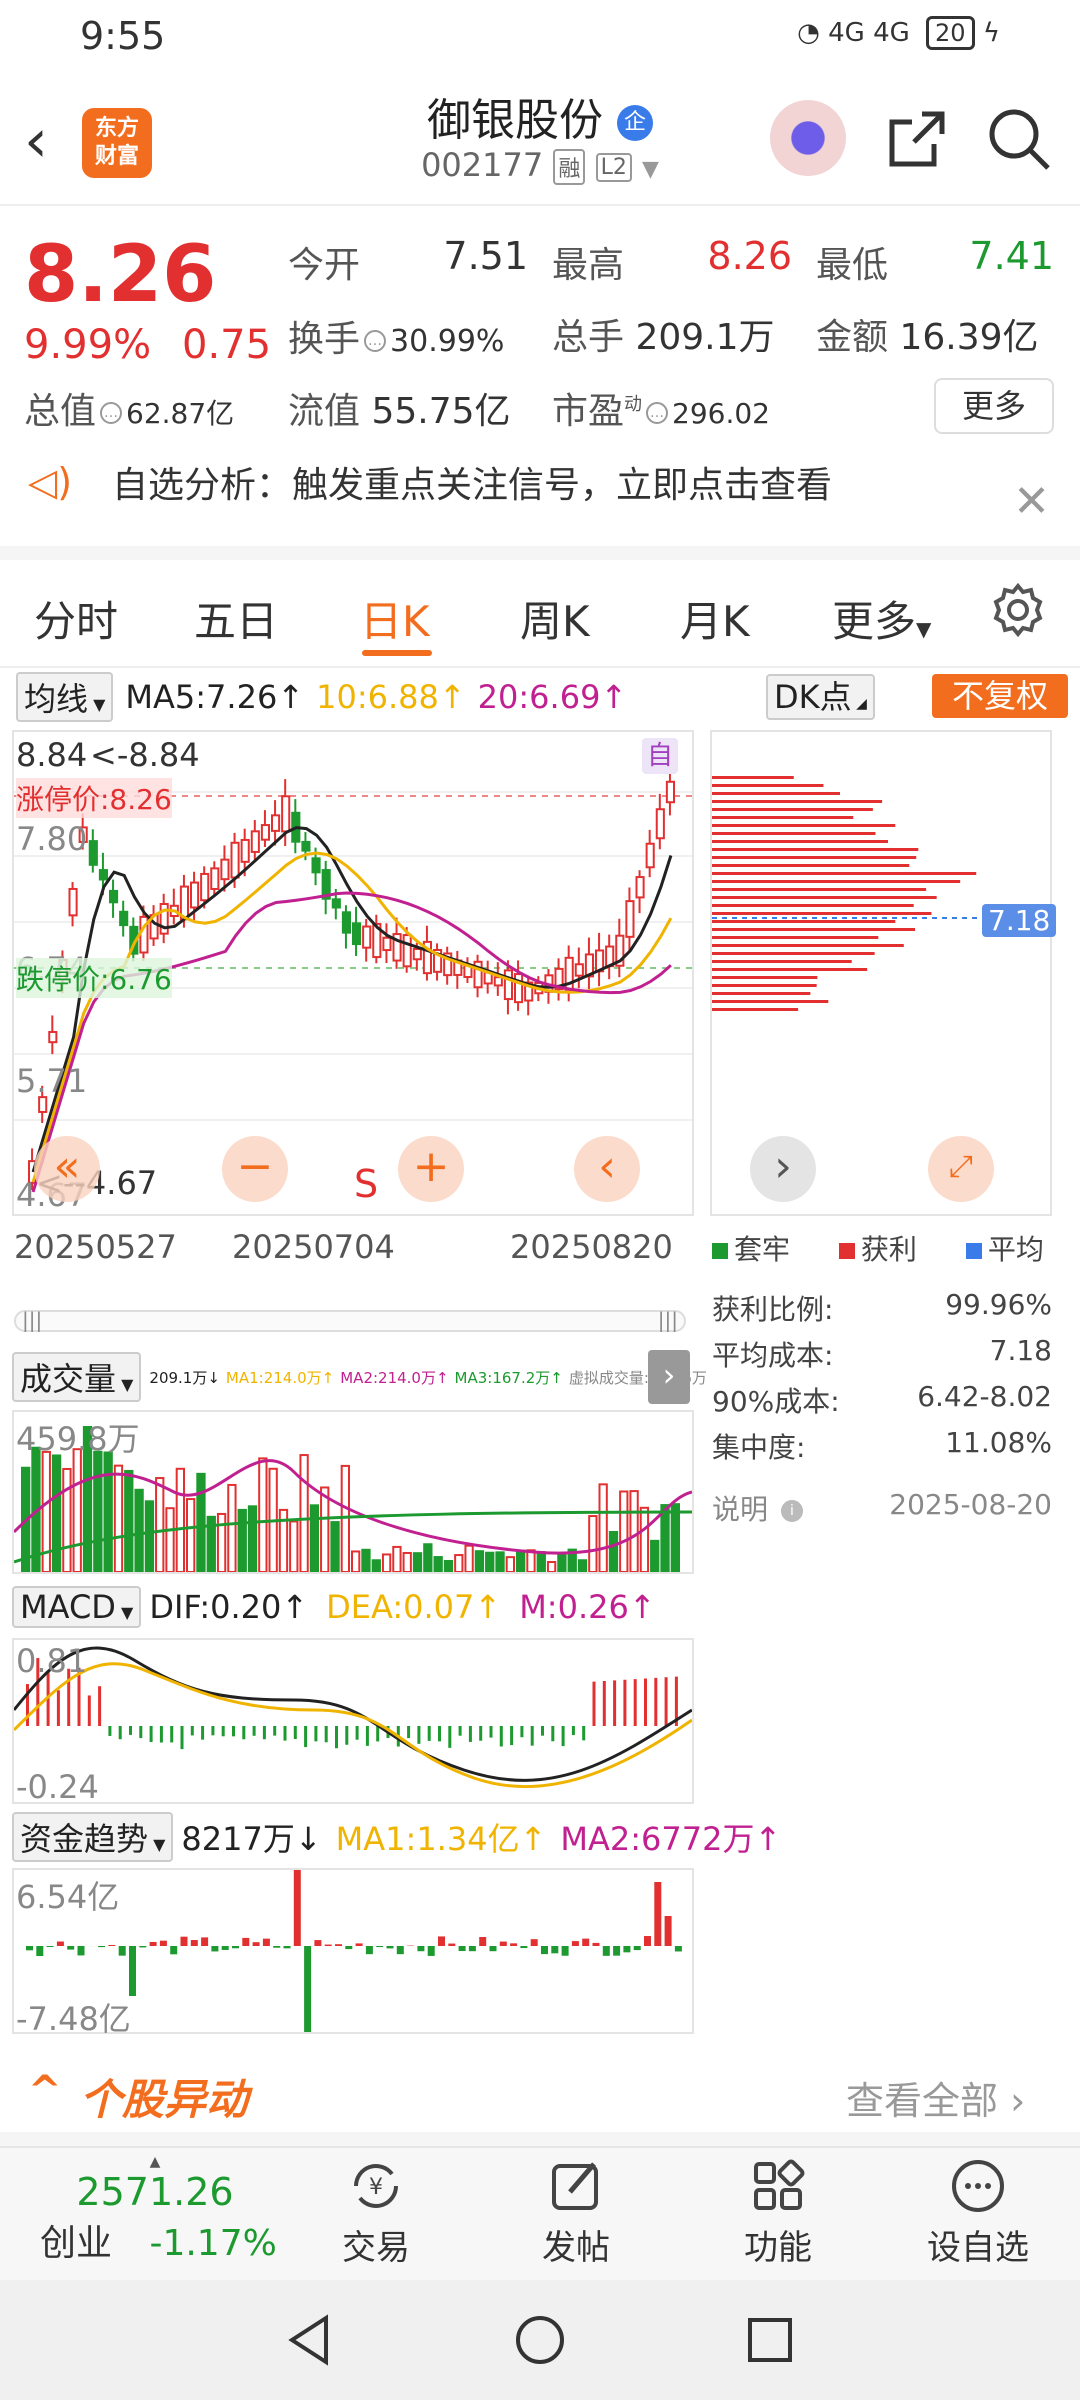 Image resolution: width=1080 pixels, height=2400 pixels. Describe the element at coordinates (1019, 139) in the screenshot. I see `search-icon` at that location.